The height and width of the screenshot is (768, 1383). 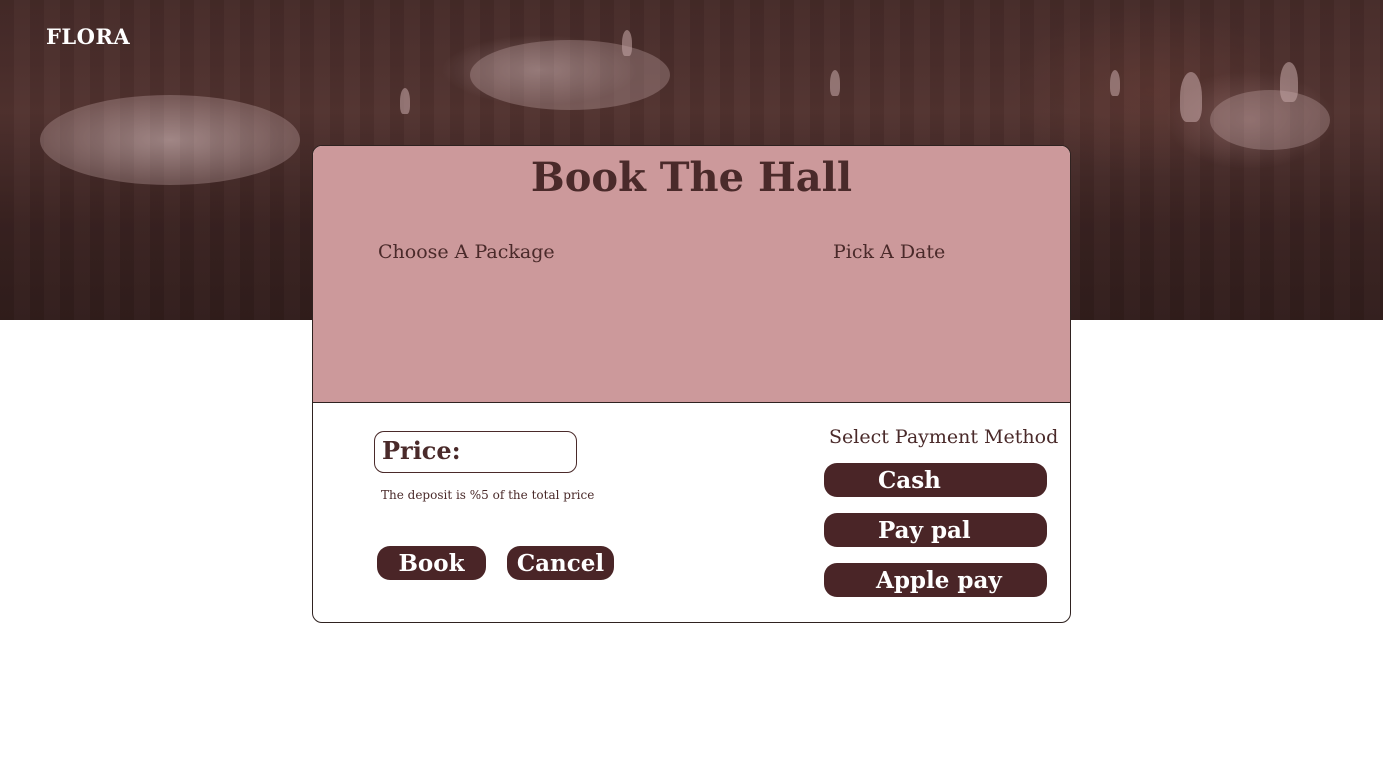 I want to click on payment-method-label: Select Payment Method, so click(x=944, y=437).